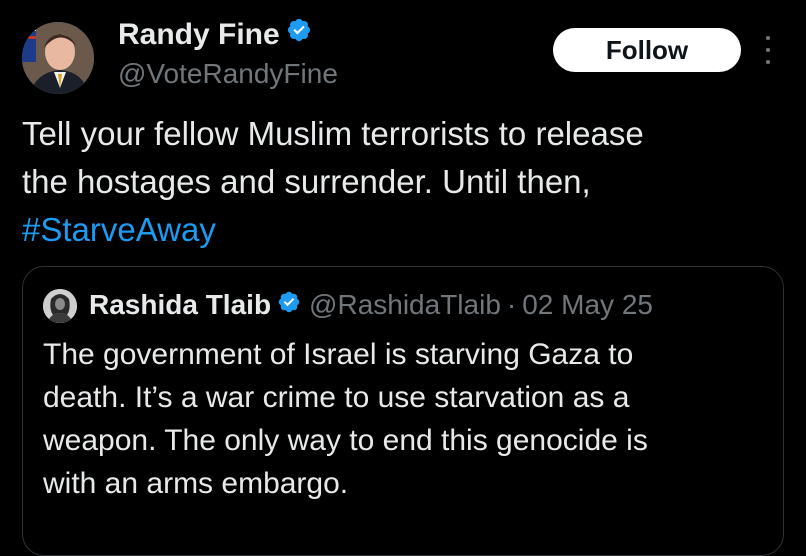 Image resolution: width=806 pixels, height=556 pixels. What do you see at coordinates (405, 304) in the screenshot?
I see `quoted-author-handle: @RashidaTlaib` at bounding box center [405, 304].